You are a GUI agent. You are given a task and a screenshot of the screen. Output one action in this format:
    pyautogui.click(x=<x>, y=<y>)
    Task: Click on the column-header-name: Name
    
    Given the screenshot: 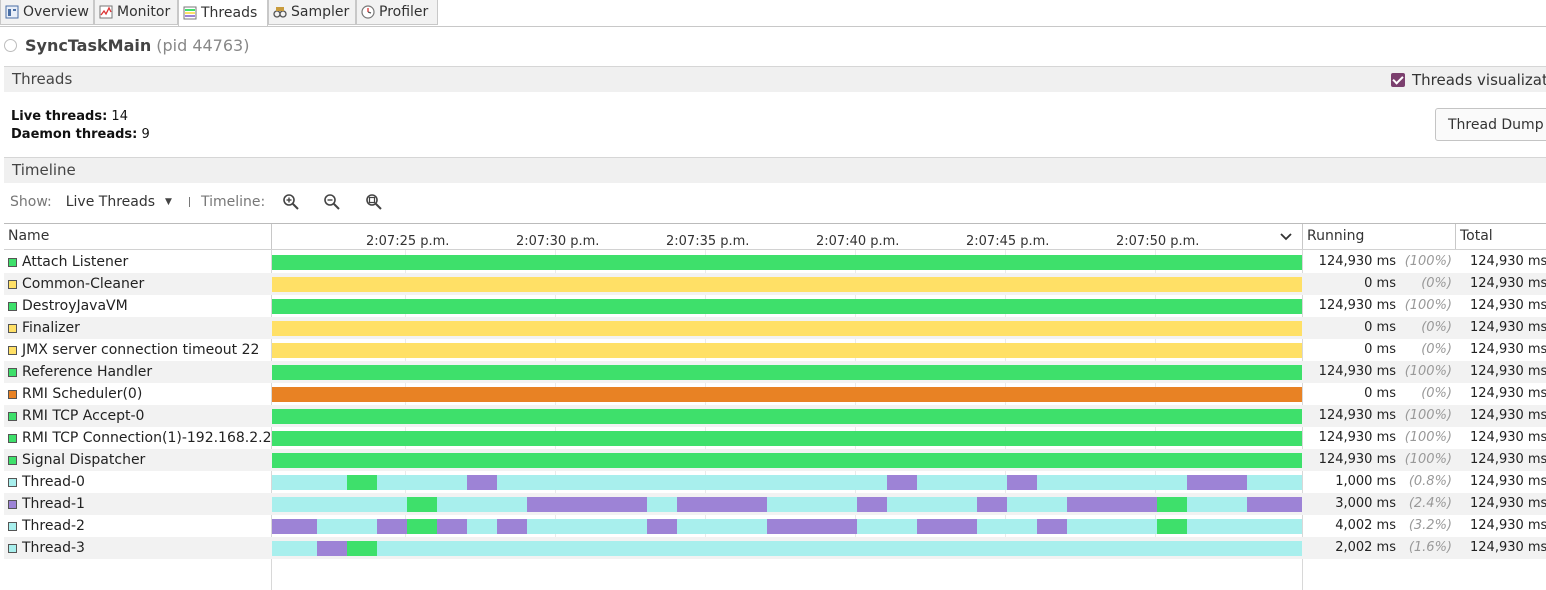 What is the action you would take?
    pyautogui.click(x=138, y=236)
    